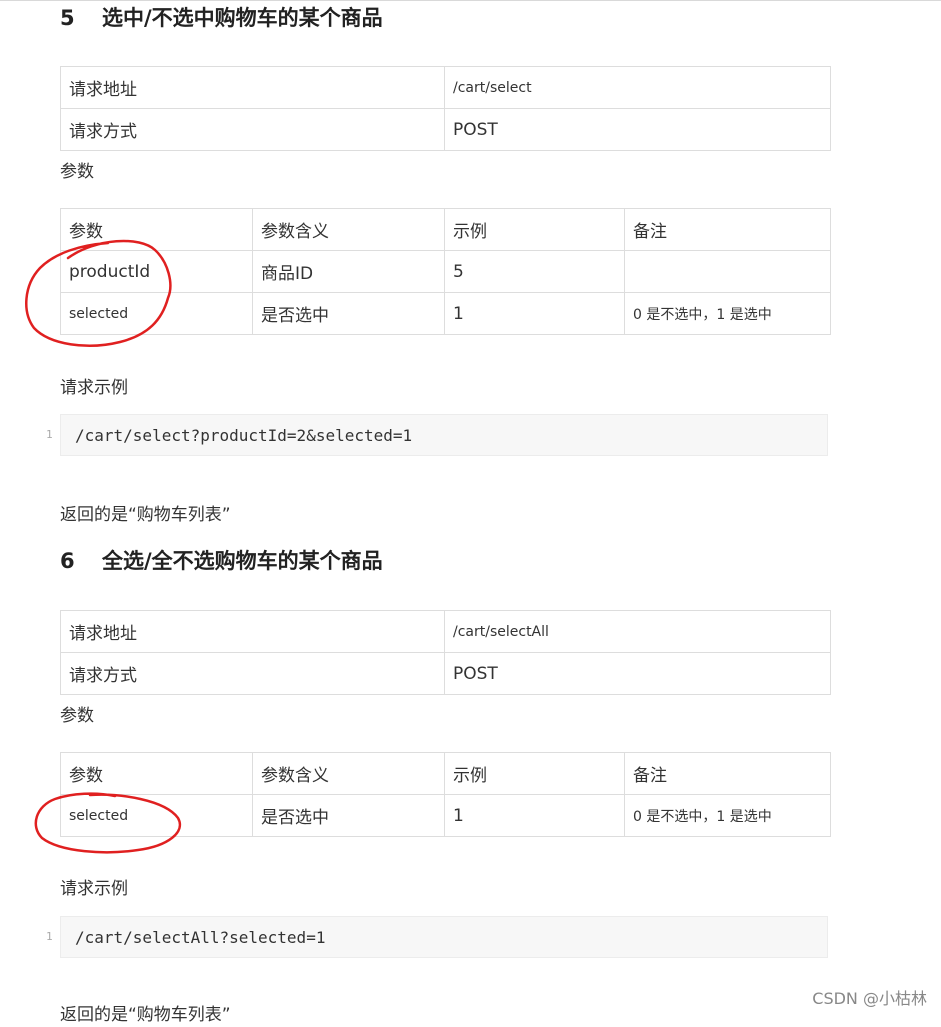 The height and width of the screenshot is (1027, 941). Describe the element at coordinates (145, 1015) in the screenshot. I see `section-6-return-text: 返回的是“购物车列表”` at that location.